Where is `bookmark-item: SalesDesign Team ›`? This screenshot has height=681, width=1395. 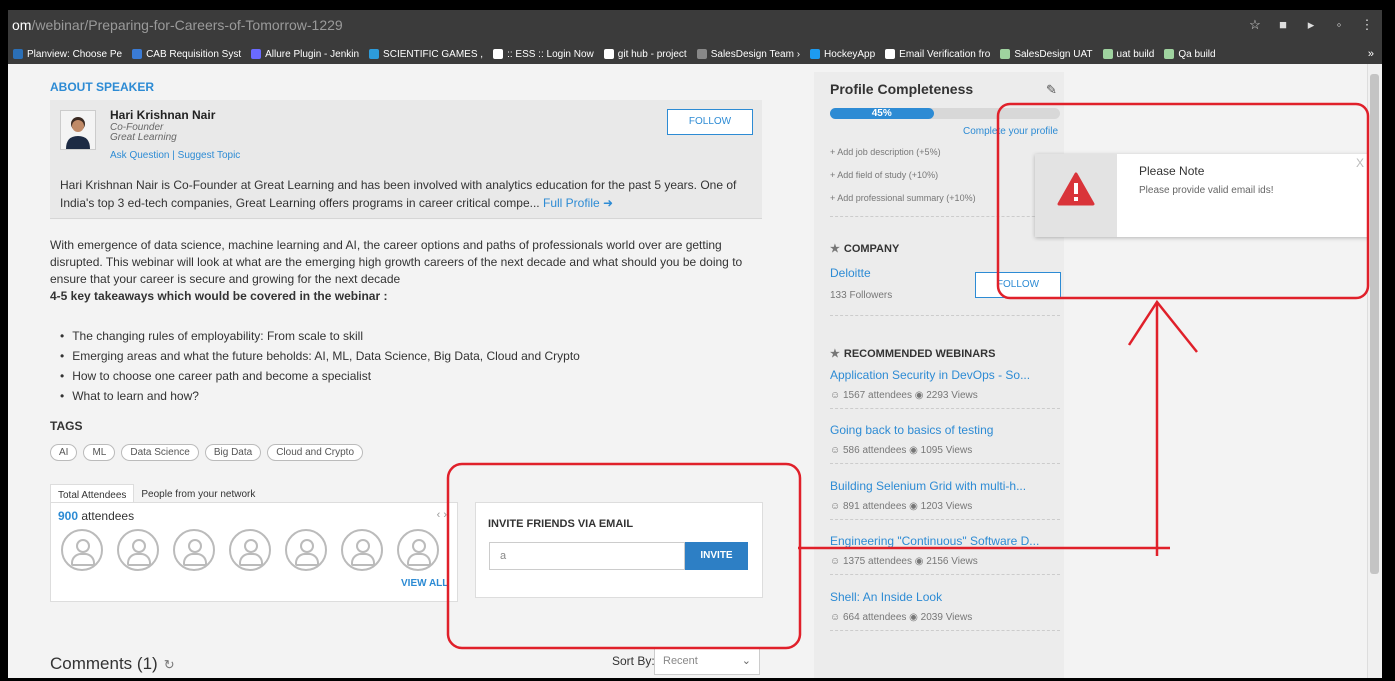 bookmark-item: SalesDesign Team › is located at coordinates (748, 54).